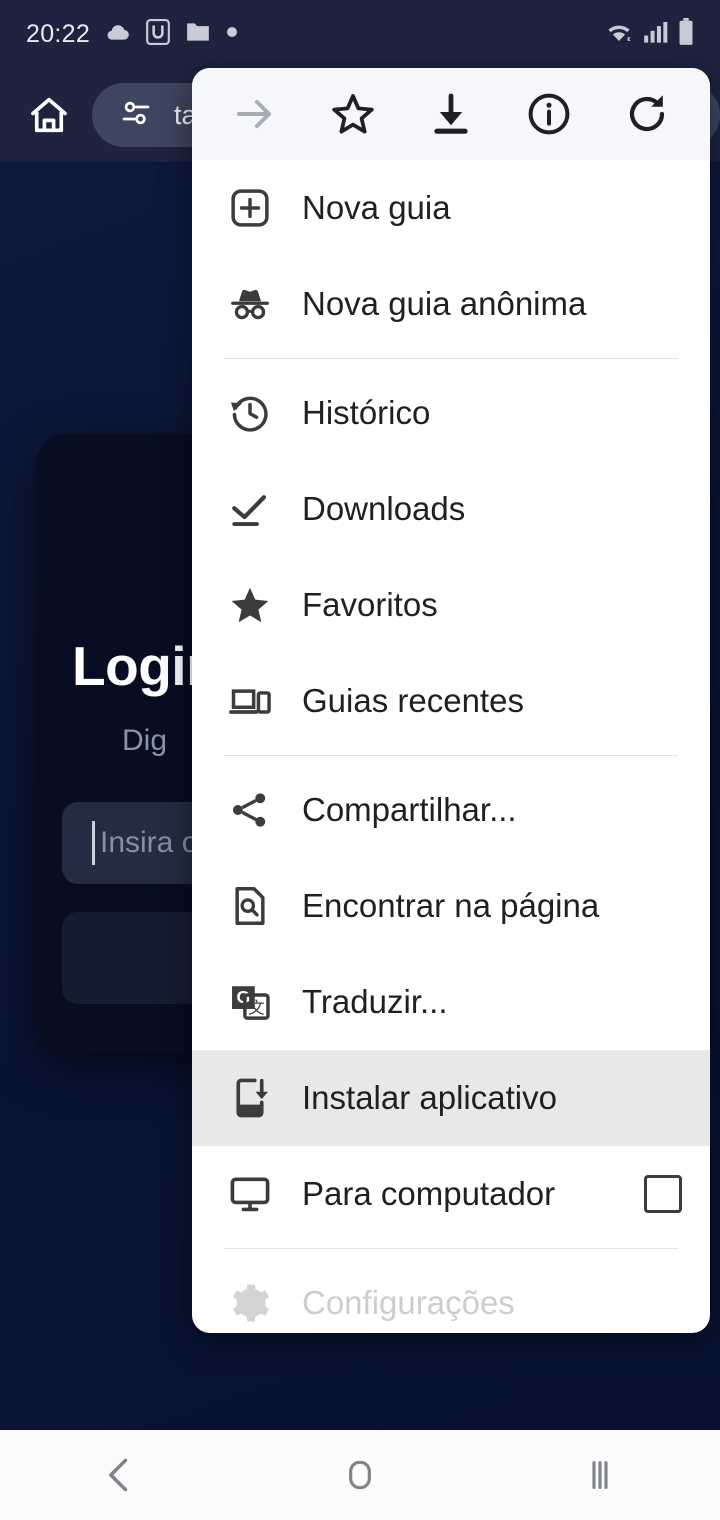 The width and height of the screenshot is (720, 1520). I want to click on menu-item-desktop-site: Para computador, so click(451, 1194).